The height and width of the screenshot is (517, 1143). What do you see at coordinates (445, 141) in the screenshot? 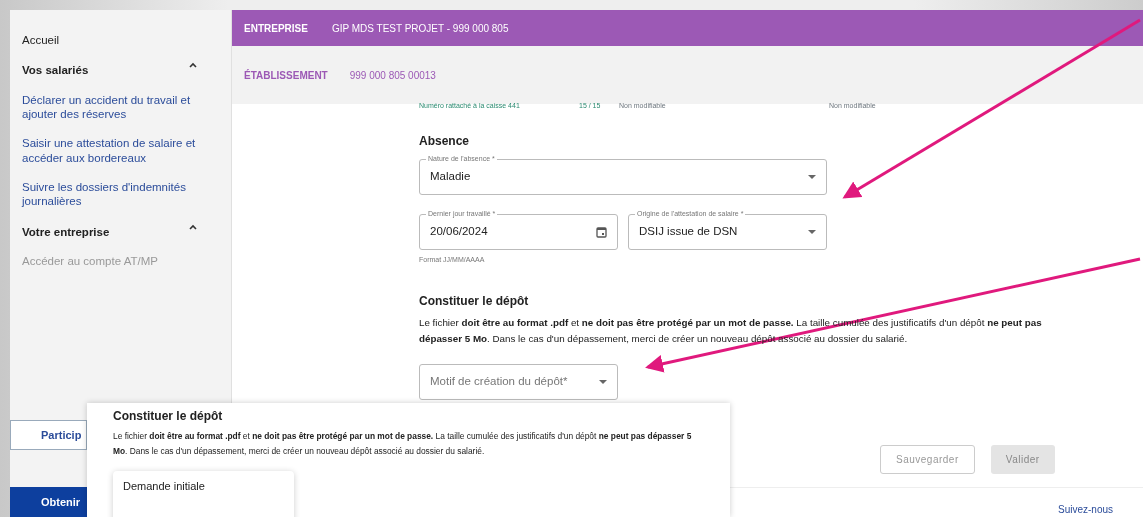
I see `section-title: Absence` at bounding box center [445, 141].